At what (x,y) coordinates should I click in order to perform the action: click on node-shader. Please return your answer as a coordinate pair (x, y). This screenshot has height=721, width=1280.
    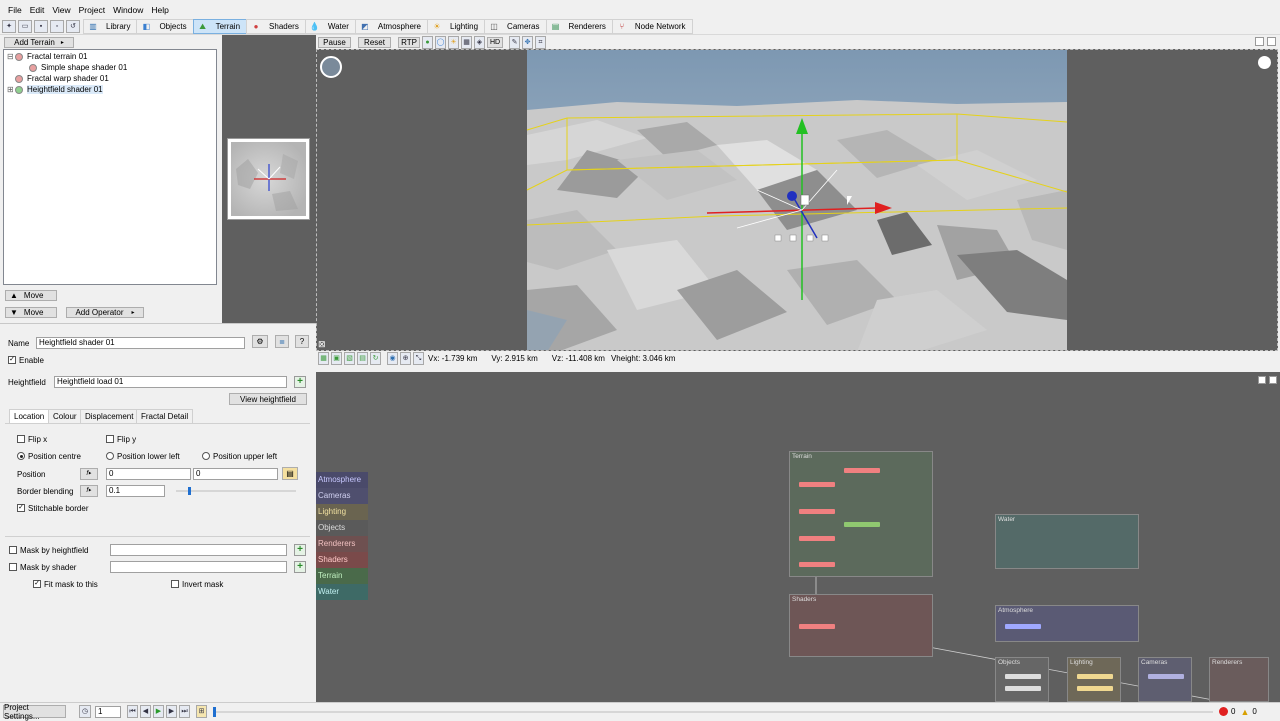
    Looking at the image, I should click on (862, 470).